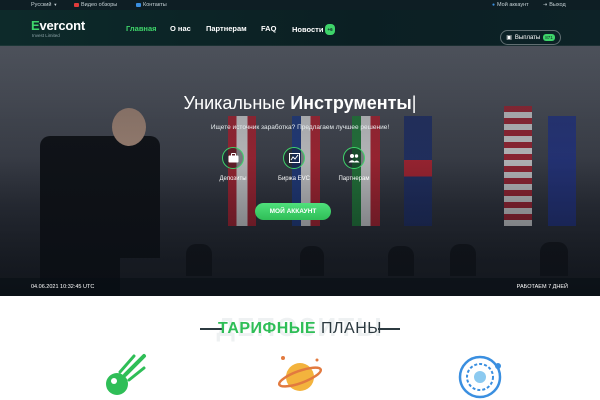 The height and width of the screenshot is (400, 600). What do you see at coordinates (300, 287) in the screenshot?
I see `status-bar: 04.06.2021 10:32:45 UTC РАБОТАЕМ 7 ДНЕЙ` at bounding box center [300, 287].